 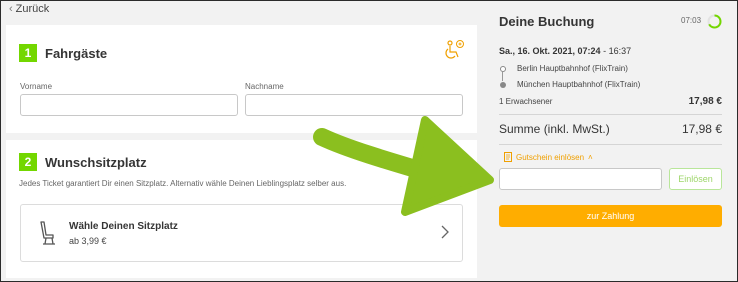 I want to click on seat-header: 2 Wunschsitzplatz, so click(x=83, y=162).